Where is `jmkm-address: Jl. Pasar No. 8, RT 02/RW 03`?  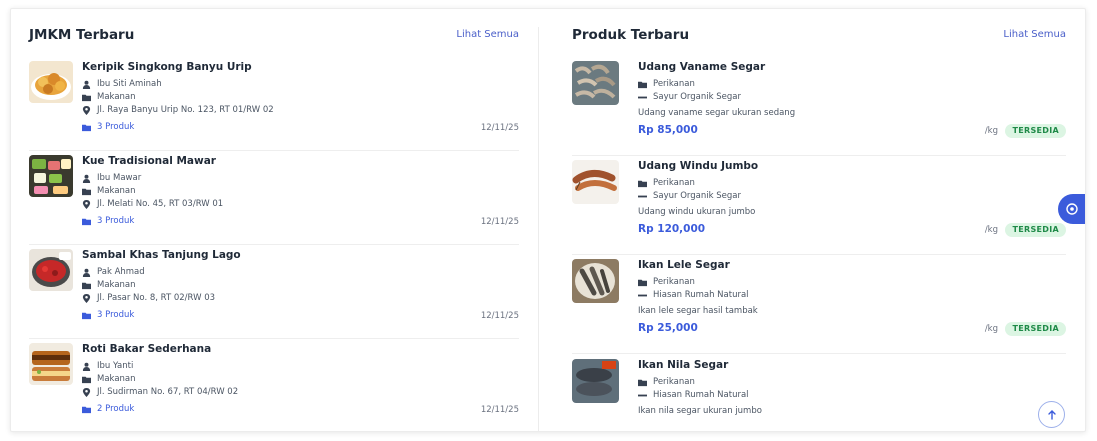 jmkm-address: Jl. Pasar No. 8, RT 02/RW 03 is located at coordinates (148, 298).